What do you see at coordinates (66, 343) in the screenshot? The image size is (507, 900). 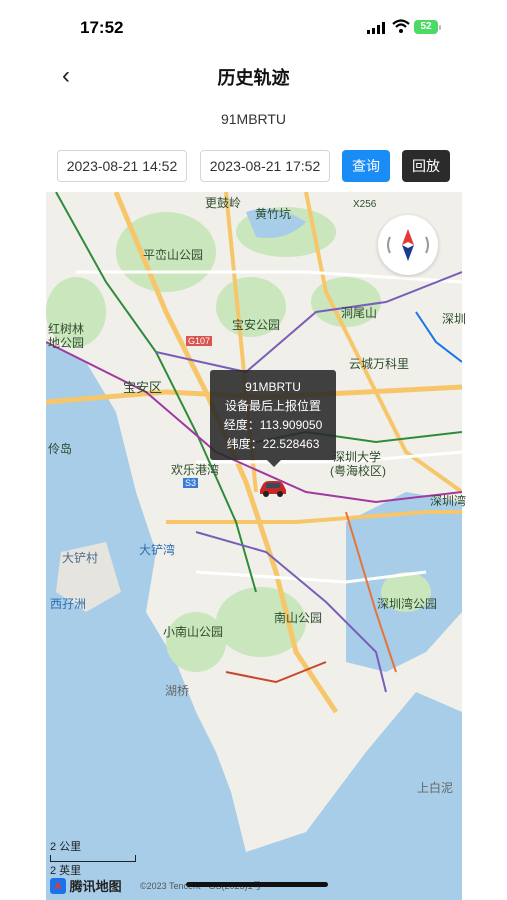 I see `map-label: 地公园` at bounding box center [66, 343].